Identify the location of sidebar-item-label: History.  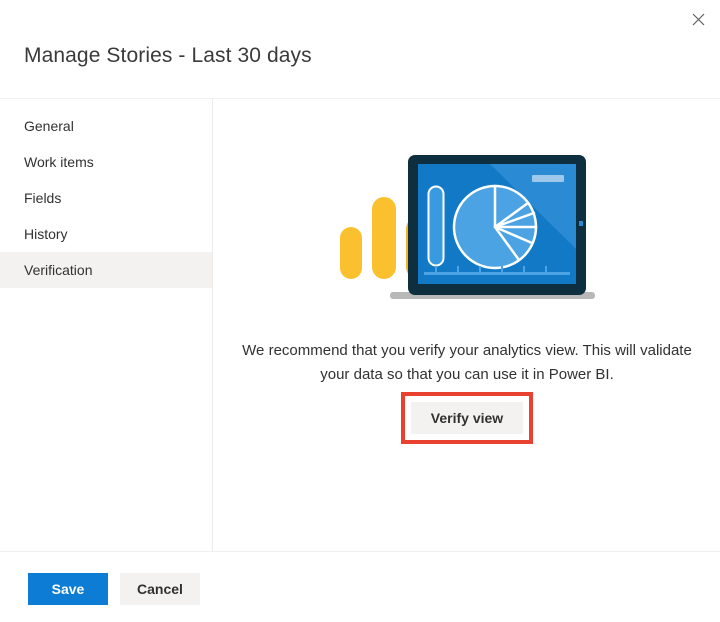
(46, 234).